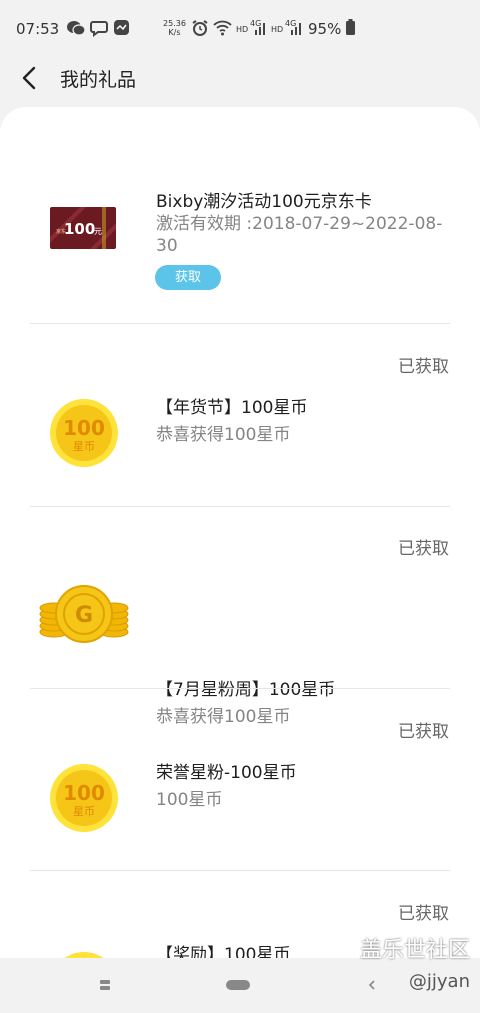 This screenshot has height=1013, width=480. What do you see at coordinates (38, 29) in the screenshot?
I see `status-time: 07:53` at bounding box center [38, 29].